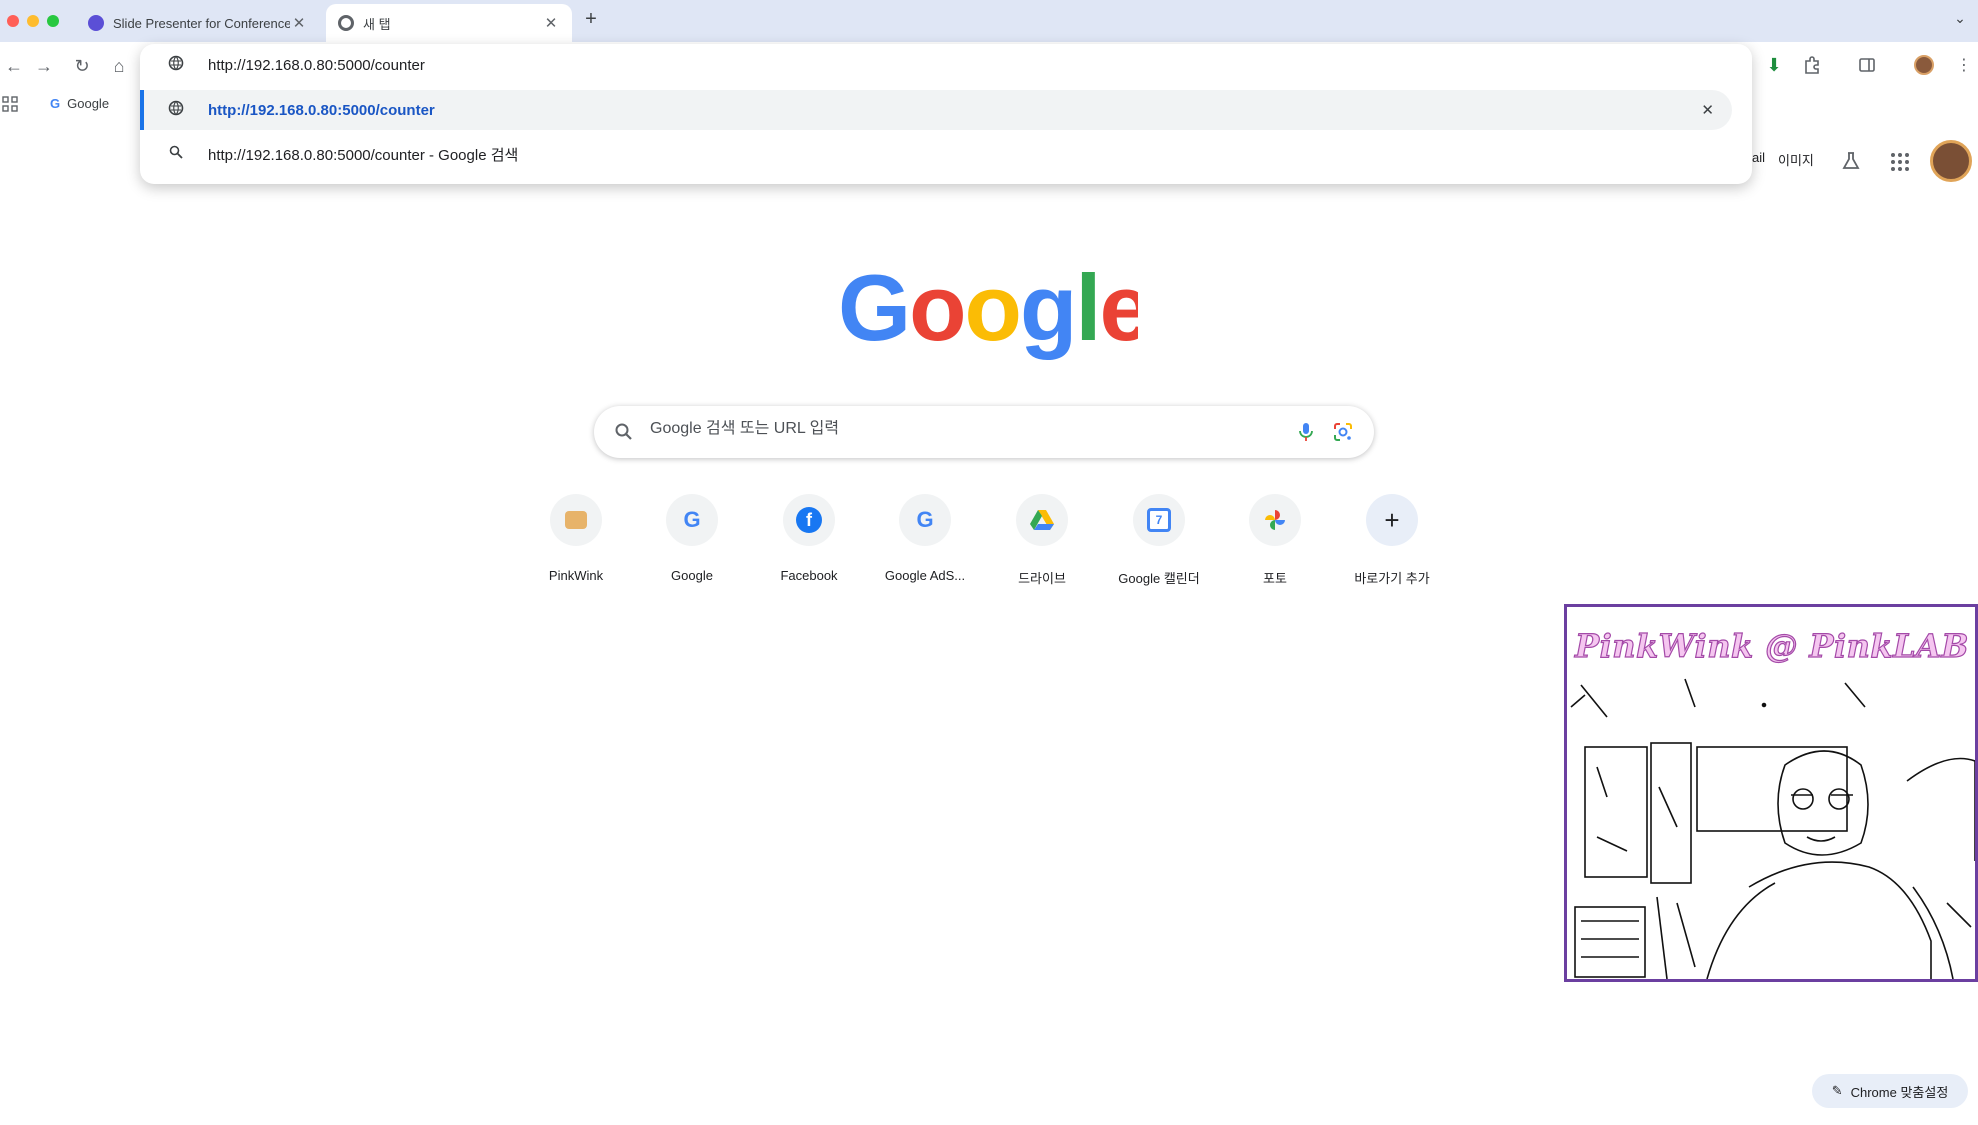  Describe the element at coordinates (1392, 578) in the screenshot. I see `shortcut-label: 바로가기 추가` at that location.